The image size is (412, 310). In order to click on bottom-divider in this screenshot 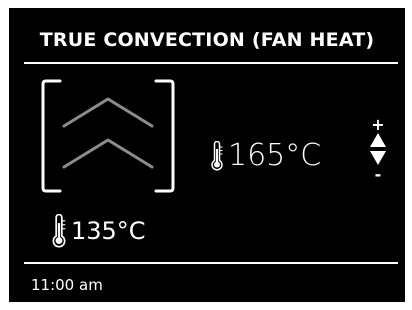, I will do `click(211, 263)`.